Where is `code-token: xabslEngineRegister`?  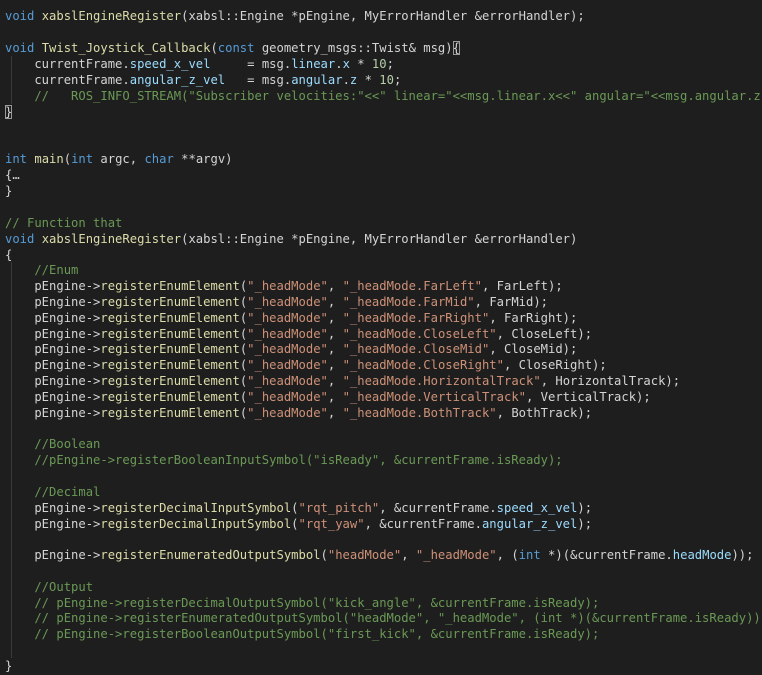
code-token: xabslEngineRegister is located at coordinates (111, 16).